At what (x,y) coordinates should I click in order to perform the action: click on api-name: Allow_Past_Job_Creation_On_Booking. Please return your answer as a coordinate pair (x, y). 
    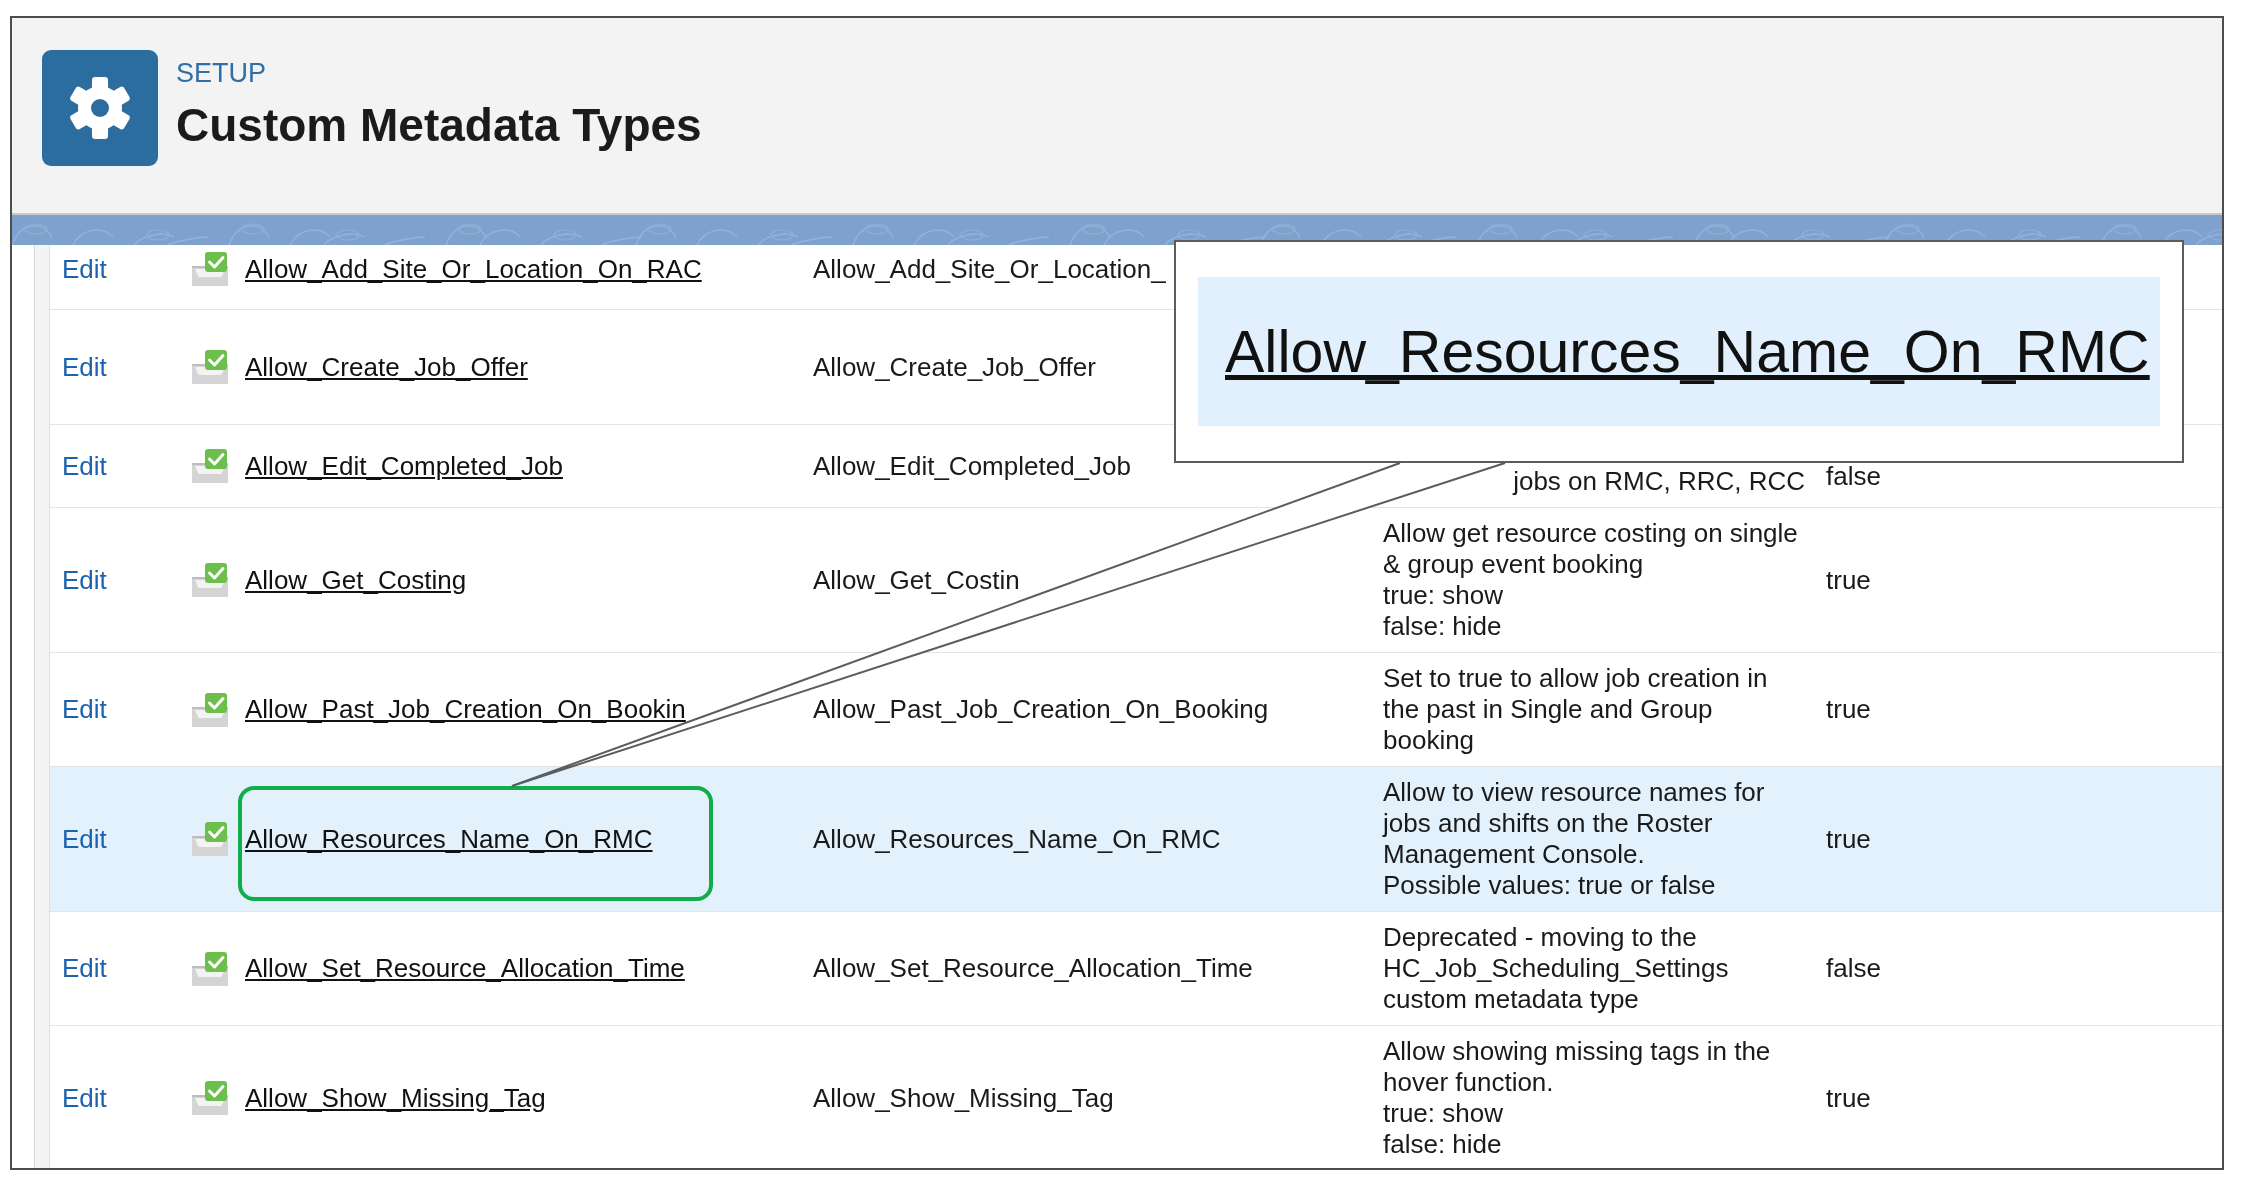
    Looking at the image, I should click on (1041, 709).